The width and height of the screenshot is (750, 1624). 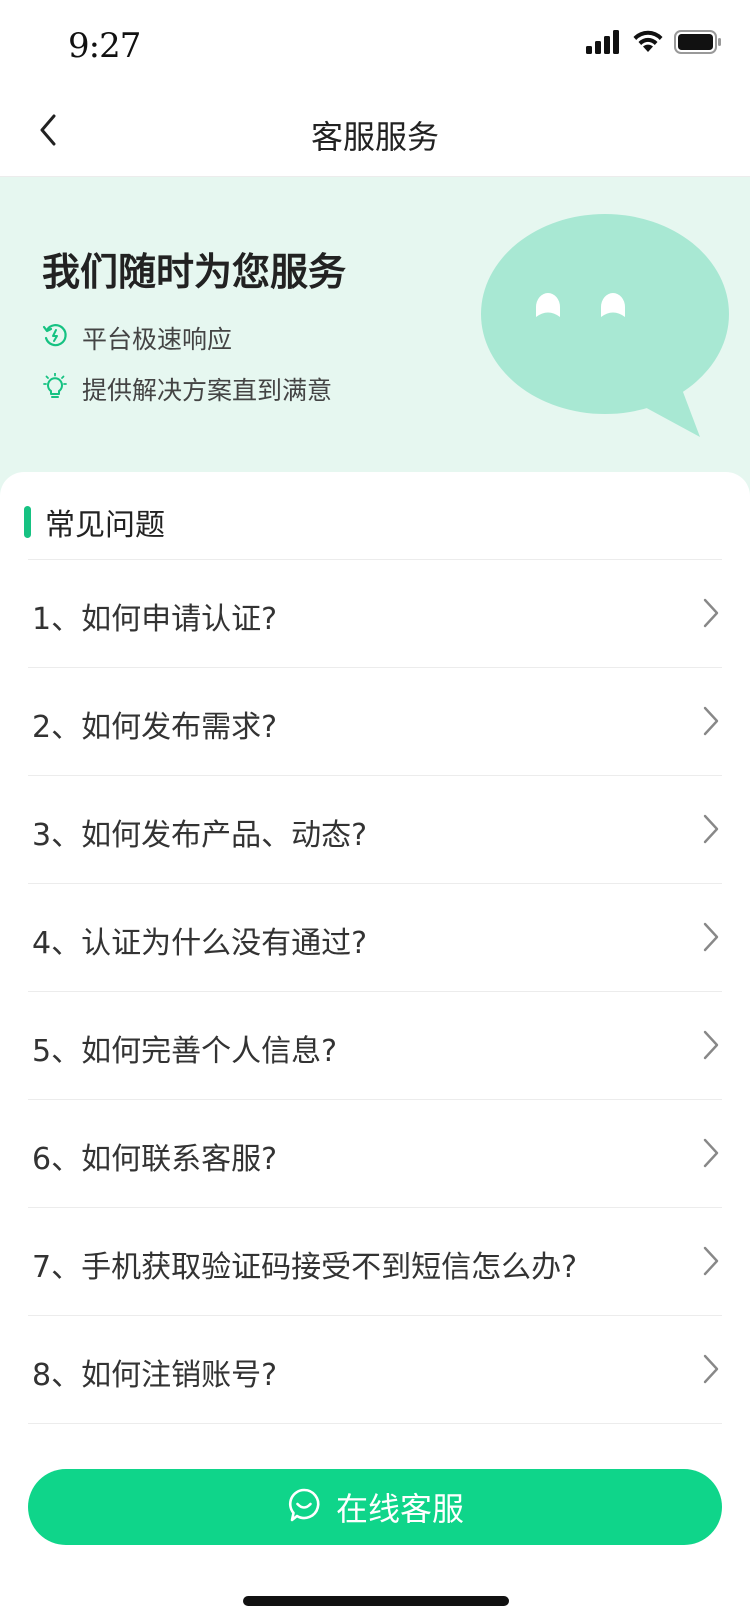 What do you see at coordinates (375, 721) in the screenshot?
I see `faq-item: 2、如何发布需求?` at bounding box center [375, 721].